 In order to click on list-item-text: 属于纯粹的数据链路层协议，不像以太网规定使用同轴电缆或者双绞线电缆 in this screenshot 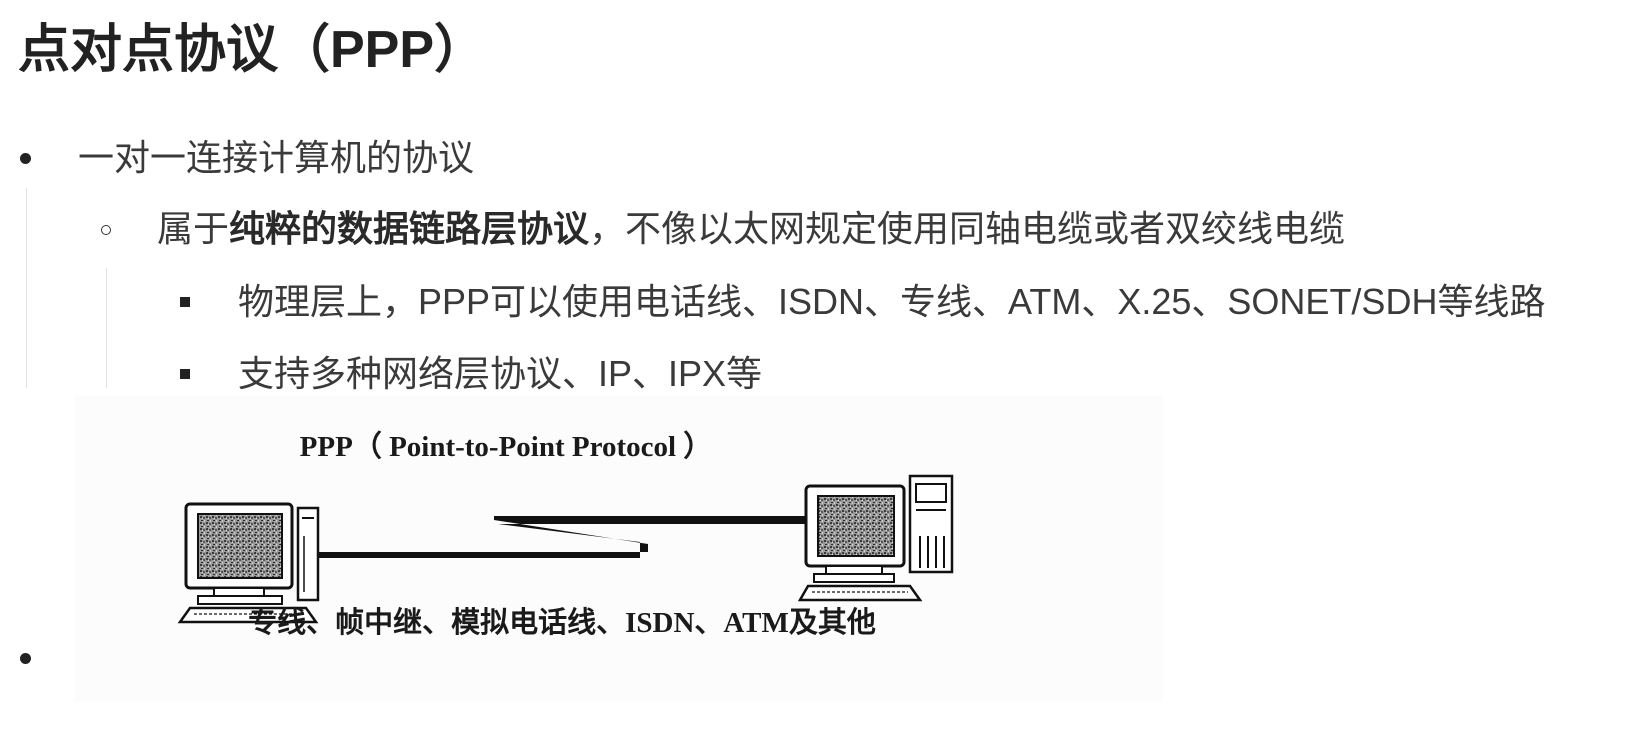, I will do `click(751, 229)`.